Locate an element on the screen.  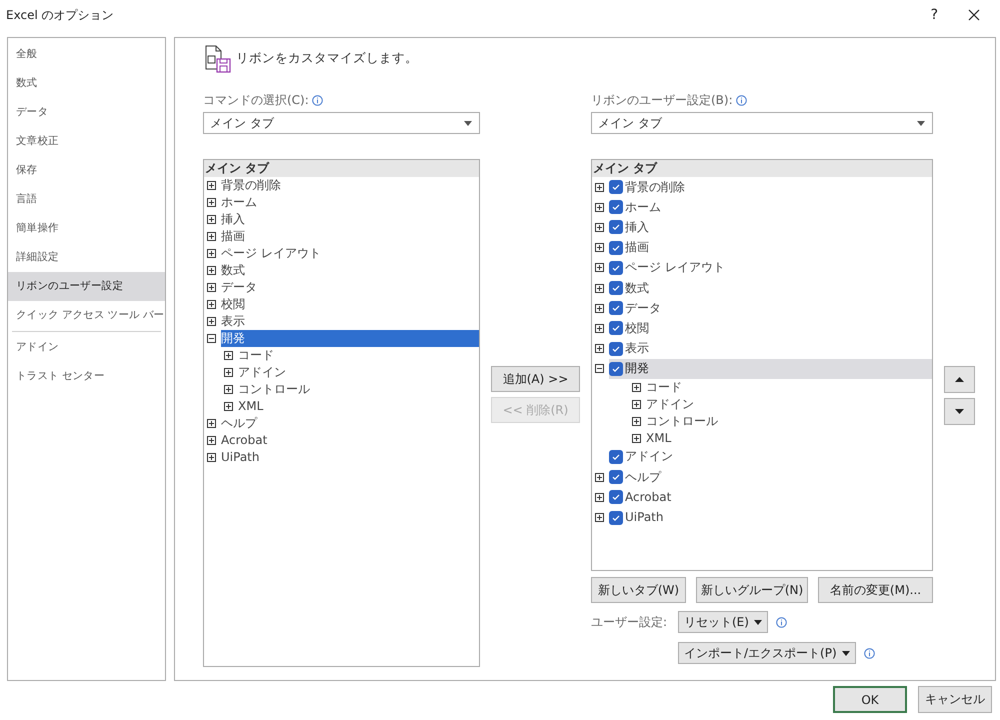
import-export-button: インポート/エクスポート(P) is located at coordinates (767, 653).